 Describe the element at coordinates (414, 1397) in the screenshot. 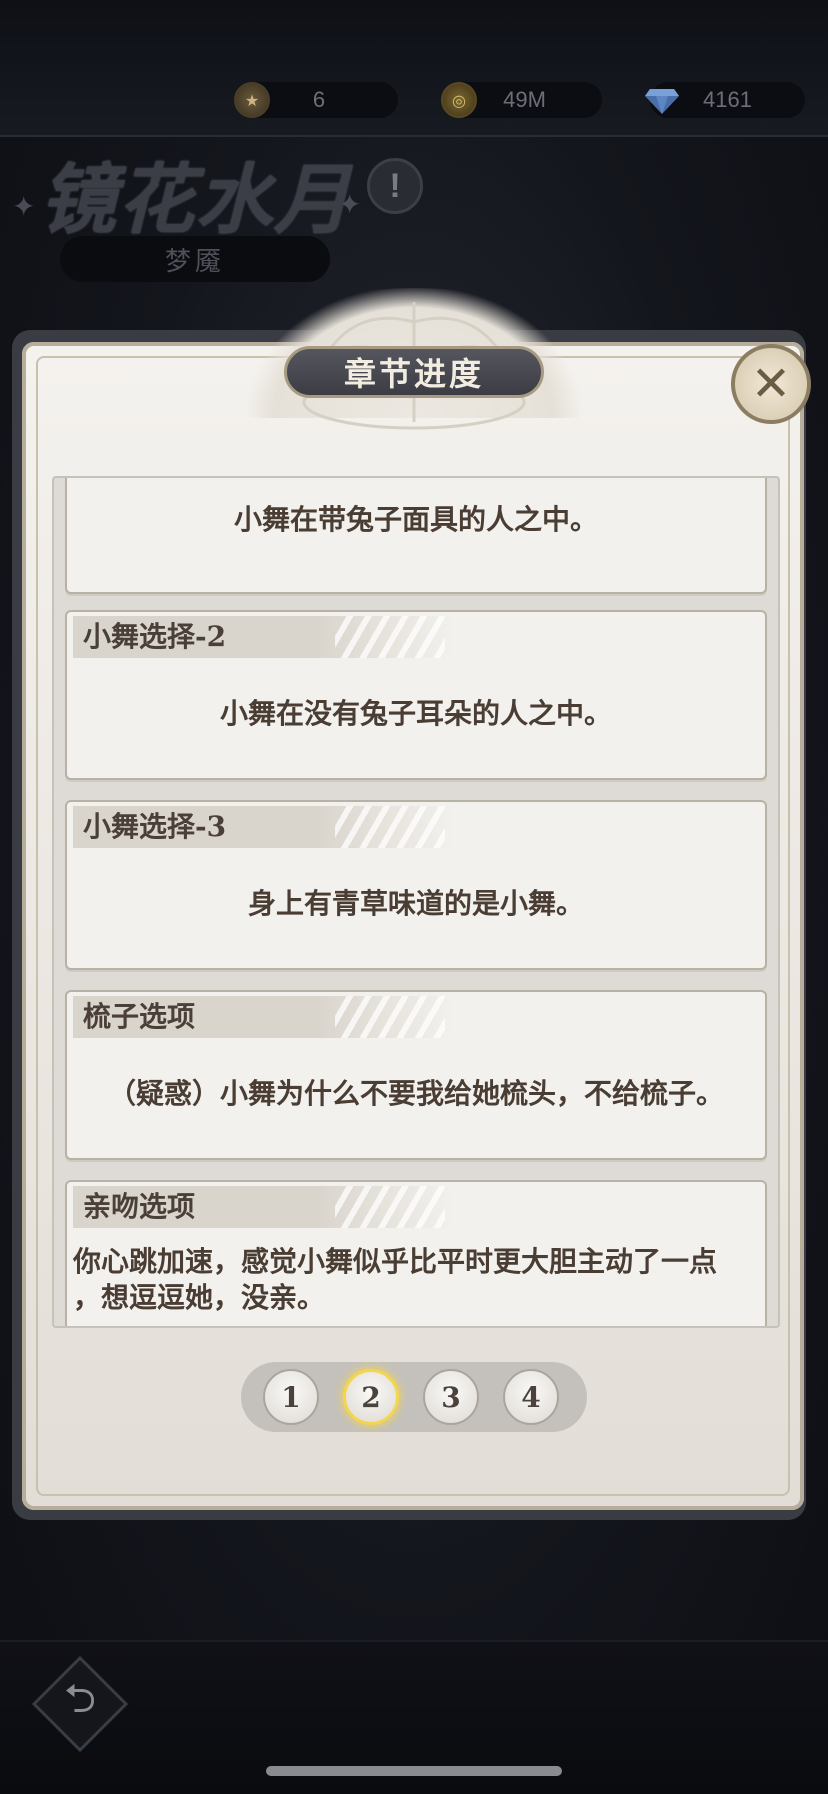

I see `pagination: 1 2 3 4` at that location.